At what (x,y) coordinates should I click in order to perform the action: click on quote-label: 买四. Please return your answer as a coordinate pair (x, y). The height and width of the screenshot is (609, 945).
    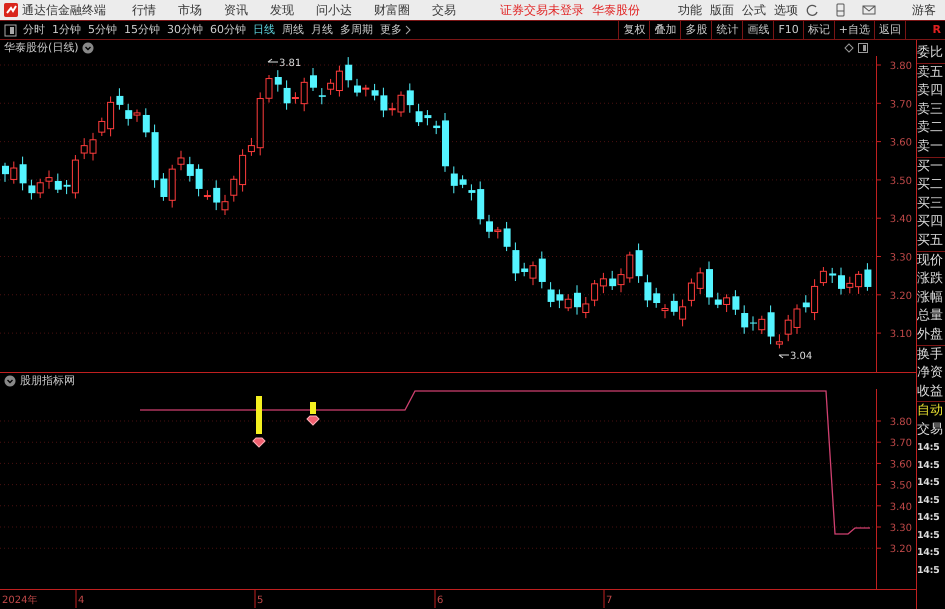
    Looking at the image, I should click on (930, 222).